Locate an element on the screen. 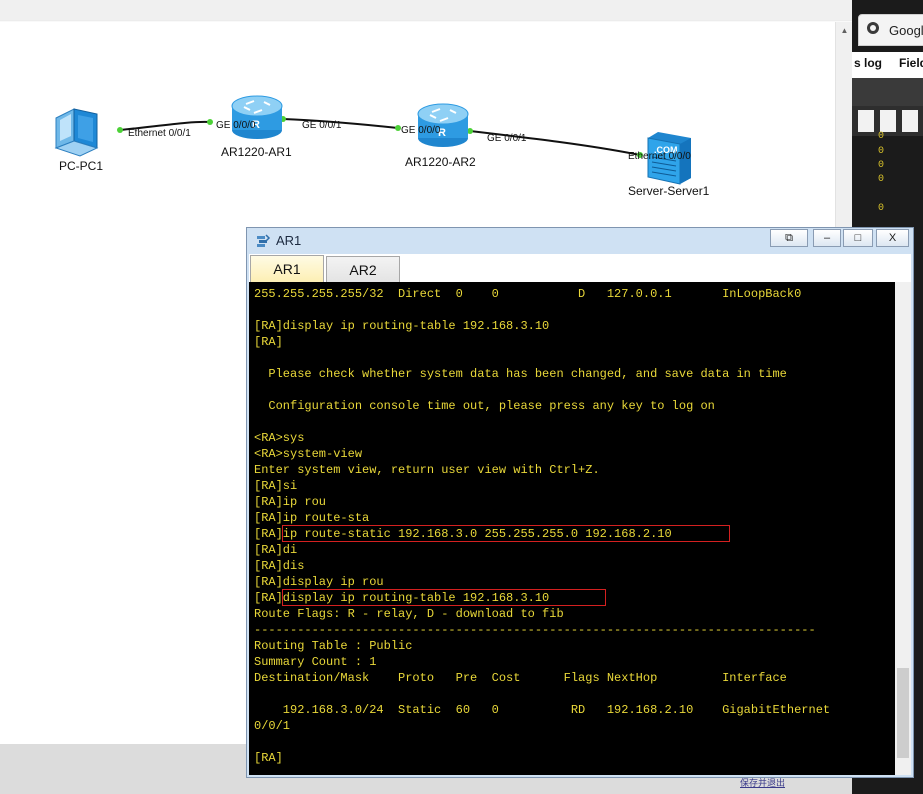 The width and height of the screenshot is (923, 794). console-line: [RA]ip route-sta is located at coordinates (312, 518).